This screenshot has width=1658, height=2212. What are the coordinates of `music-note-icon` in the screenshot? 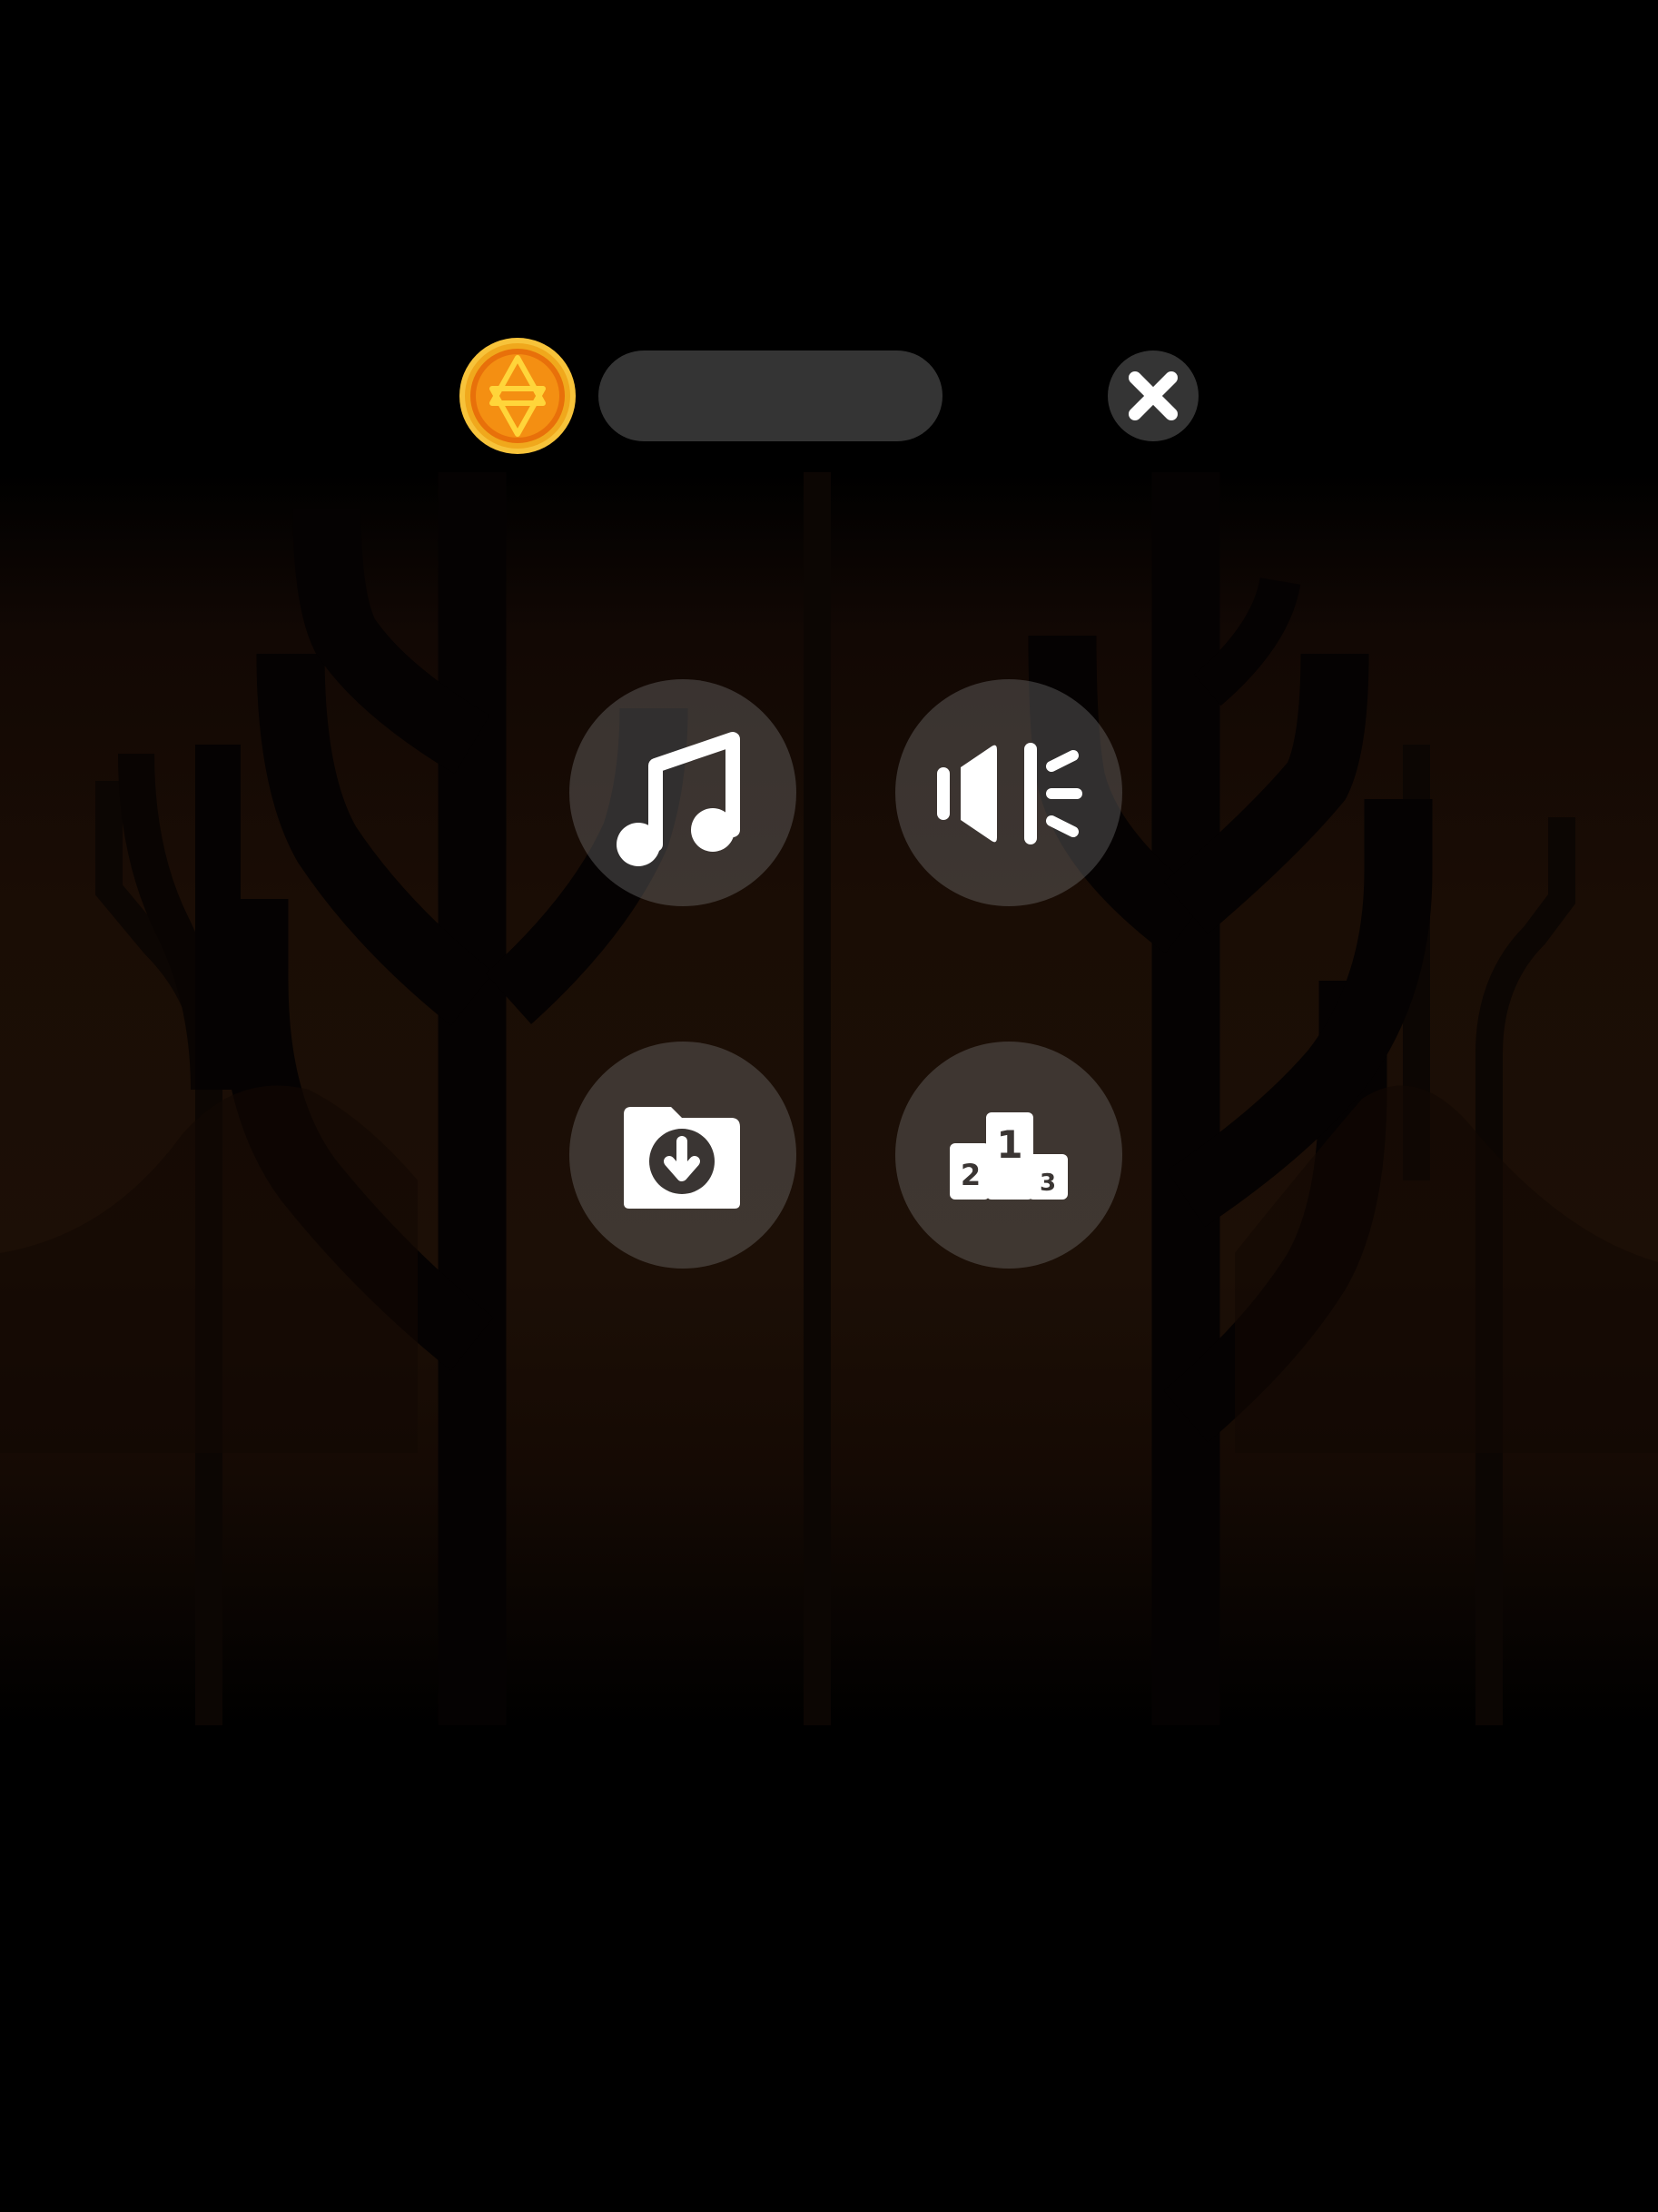 It's located at (679, 799).